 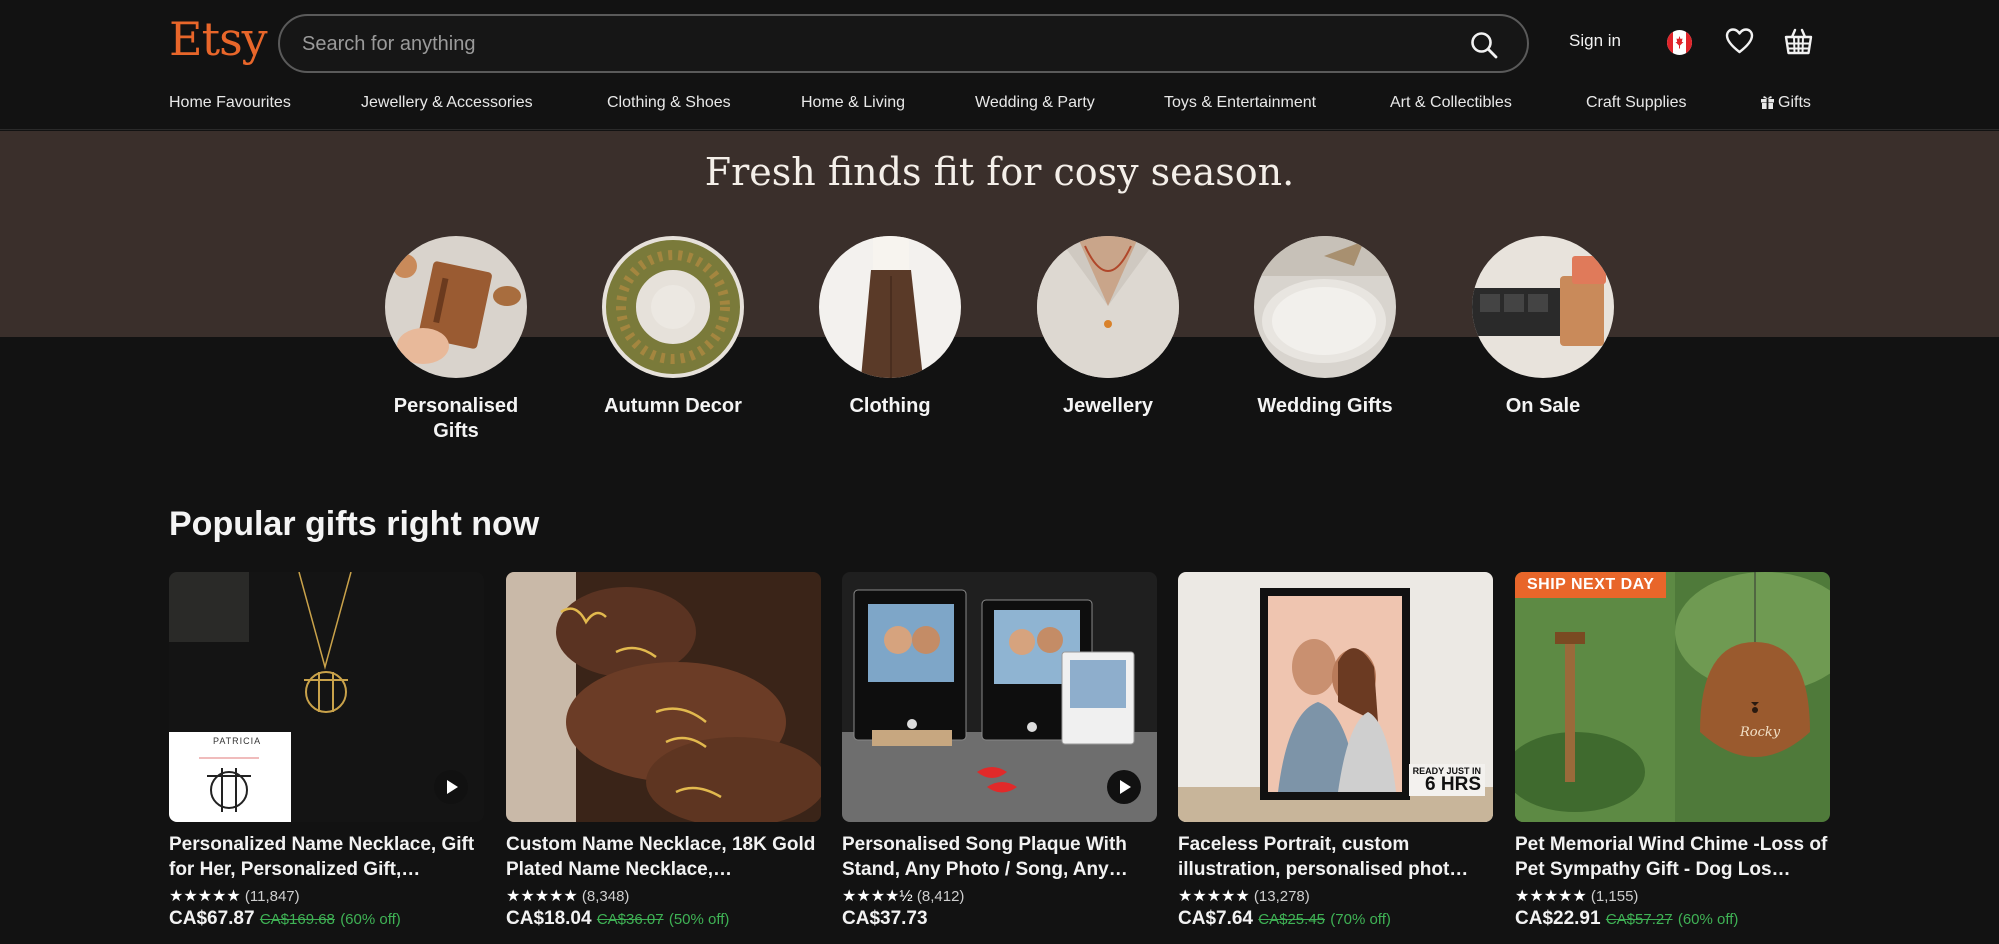 I want to click on cart-basket-icon, so click(x=1798, y=41).